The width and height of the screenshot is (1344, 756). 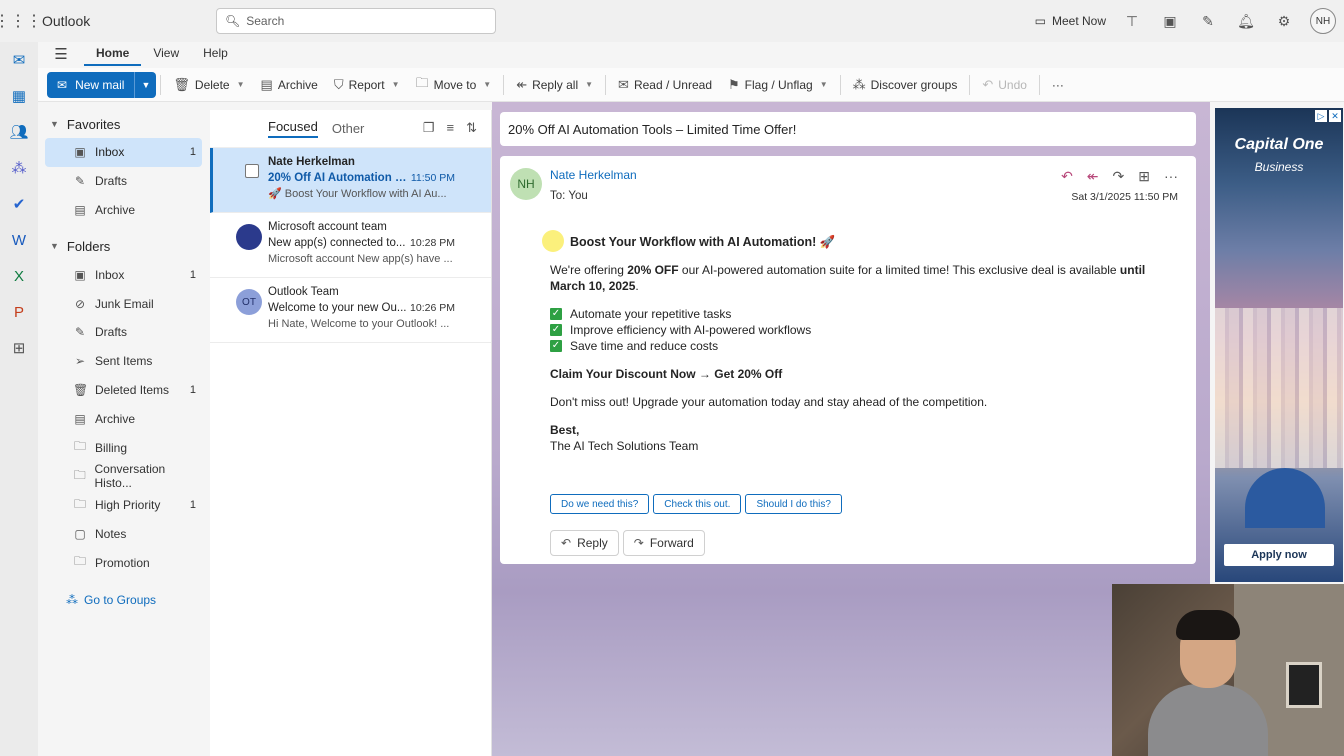 I want to click on webcam-picture-frame, so click(x=1304, y=685).